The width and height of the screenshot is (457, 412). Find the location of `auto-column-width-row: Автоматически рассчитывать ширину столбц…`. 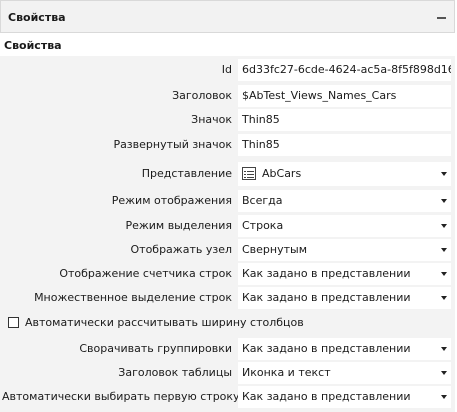

auto-column-width-row: Автоматически рассчитывать ширину столбц… is located at coordinates (227, 323).